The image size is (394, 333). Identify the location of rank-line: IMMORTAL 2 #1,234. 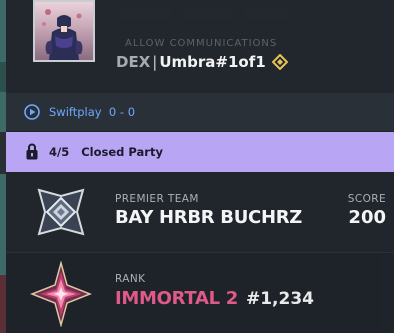
(214, 298).